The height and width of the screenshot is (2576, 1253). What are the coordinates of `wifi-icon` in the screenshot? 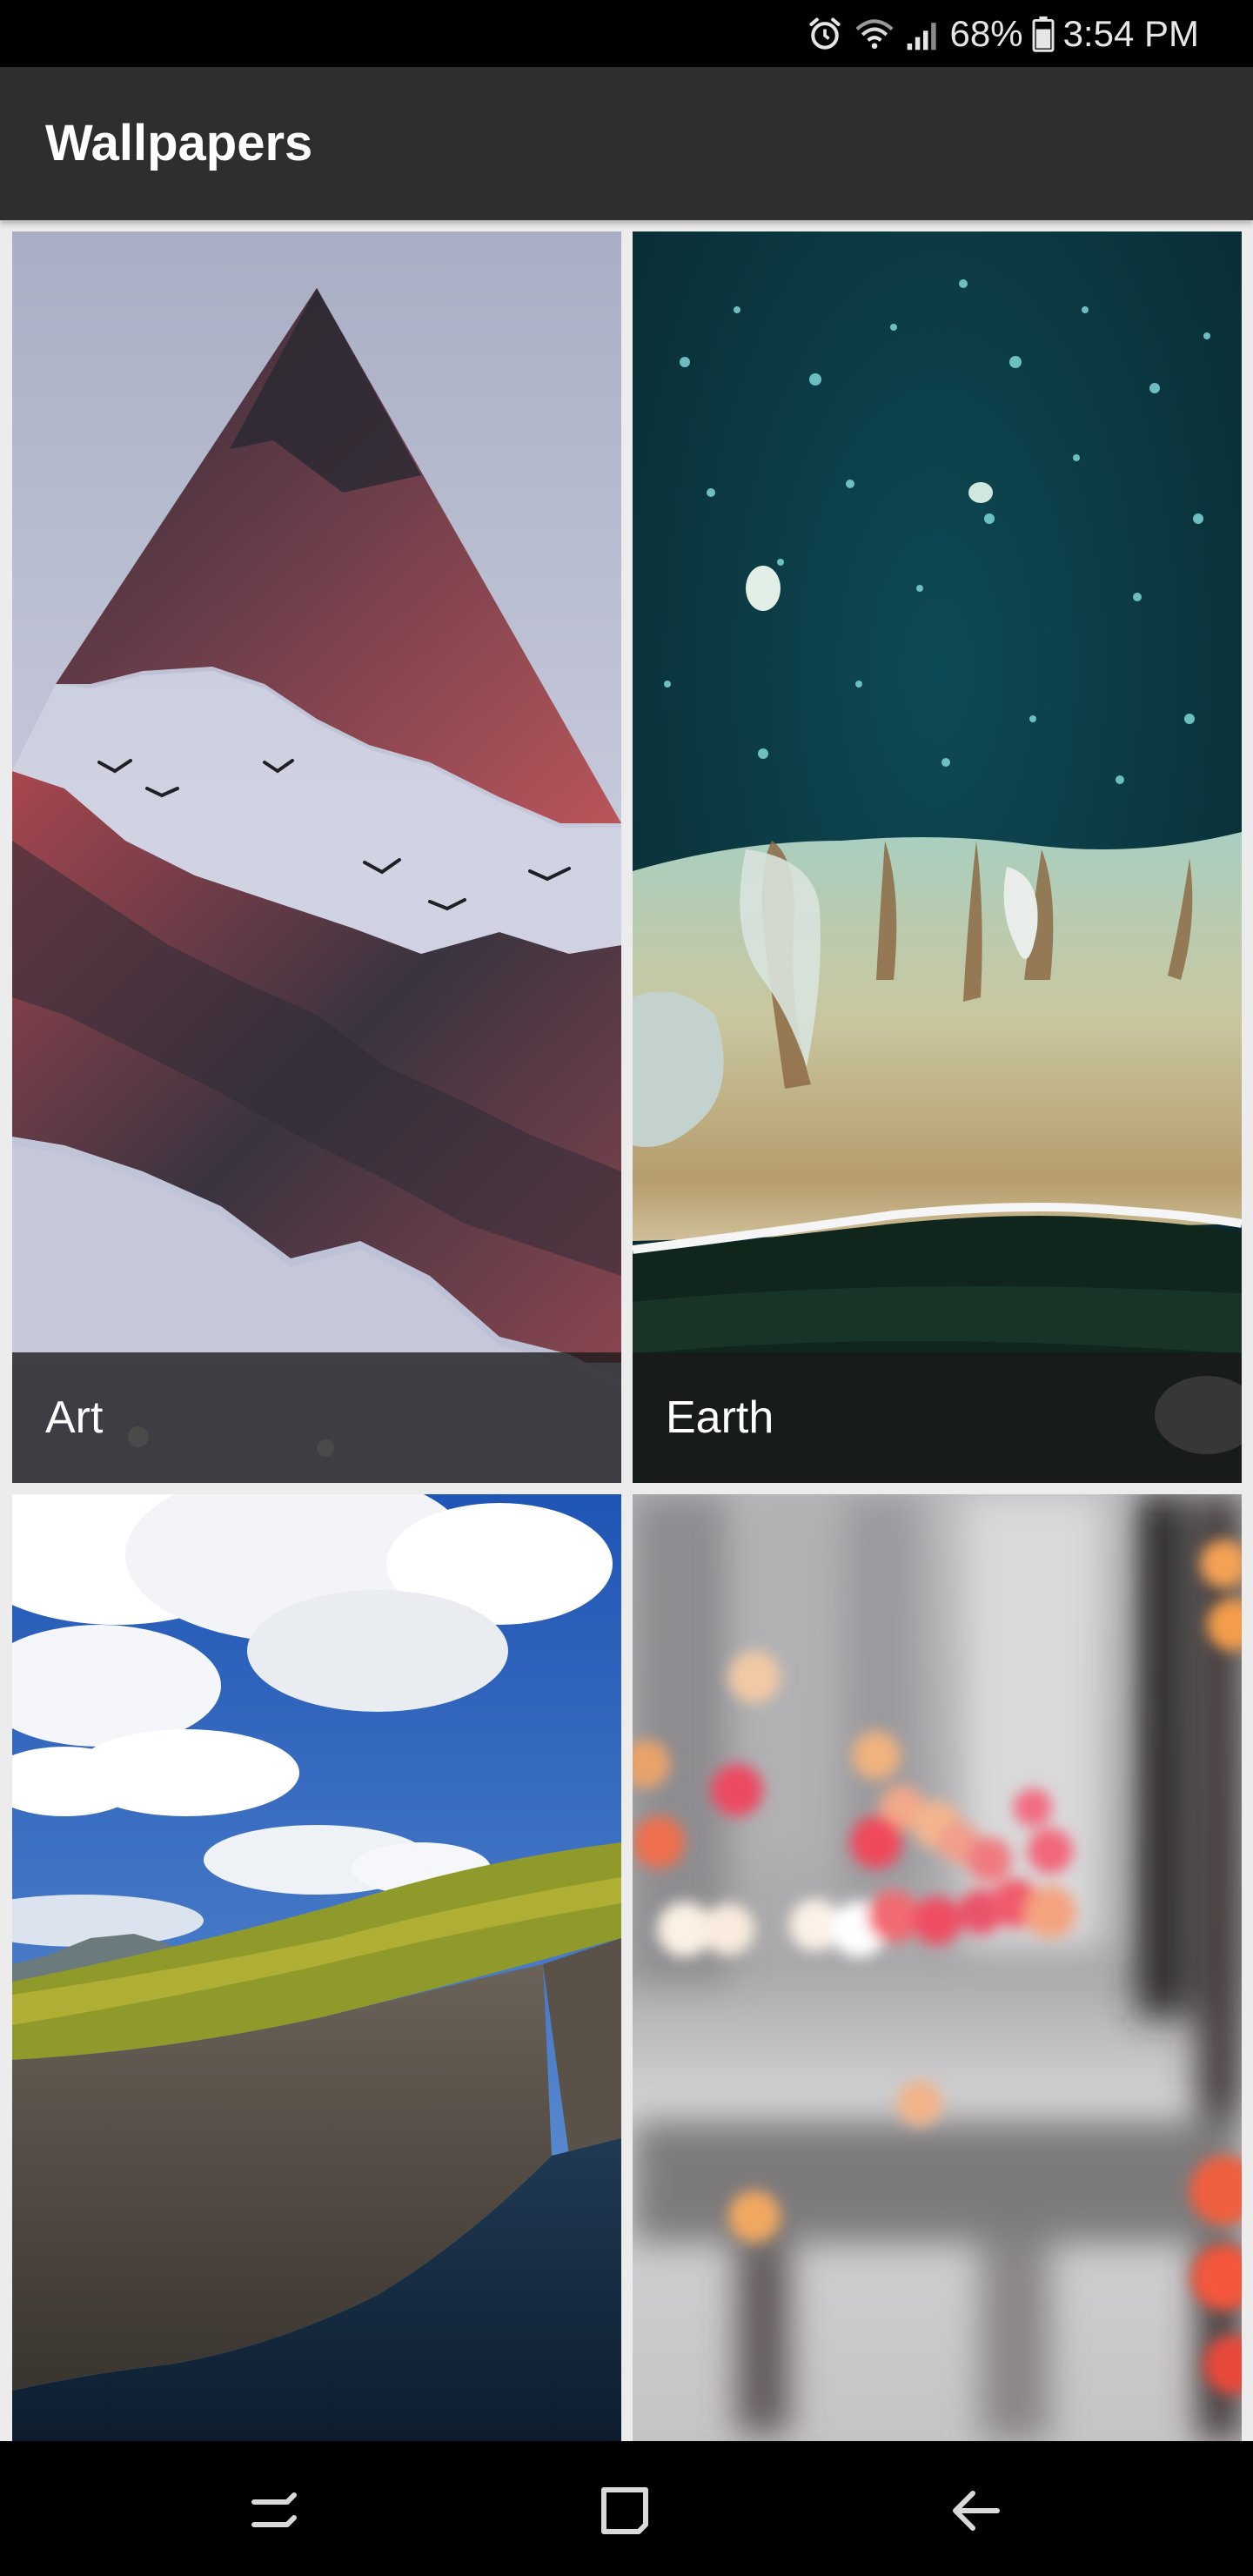 It's located at (874, 34).